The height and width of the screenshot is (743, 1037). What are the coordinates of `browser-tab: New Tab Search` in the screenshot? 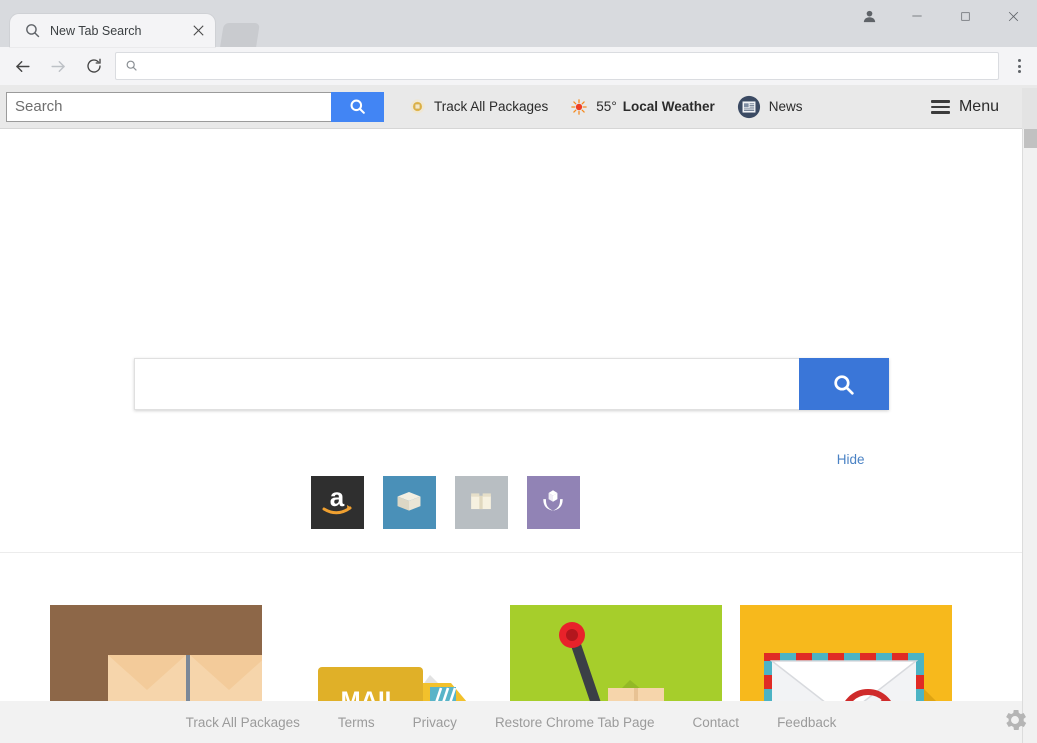 It's located at (112, 30).